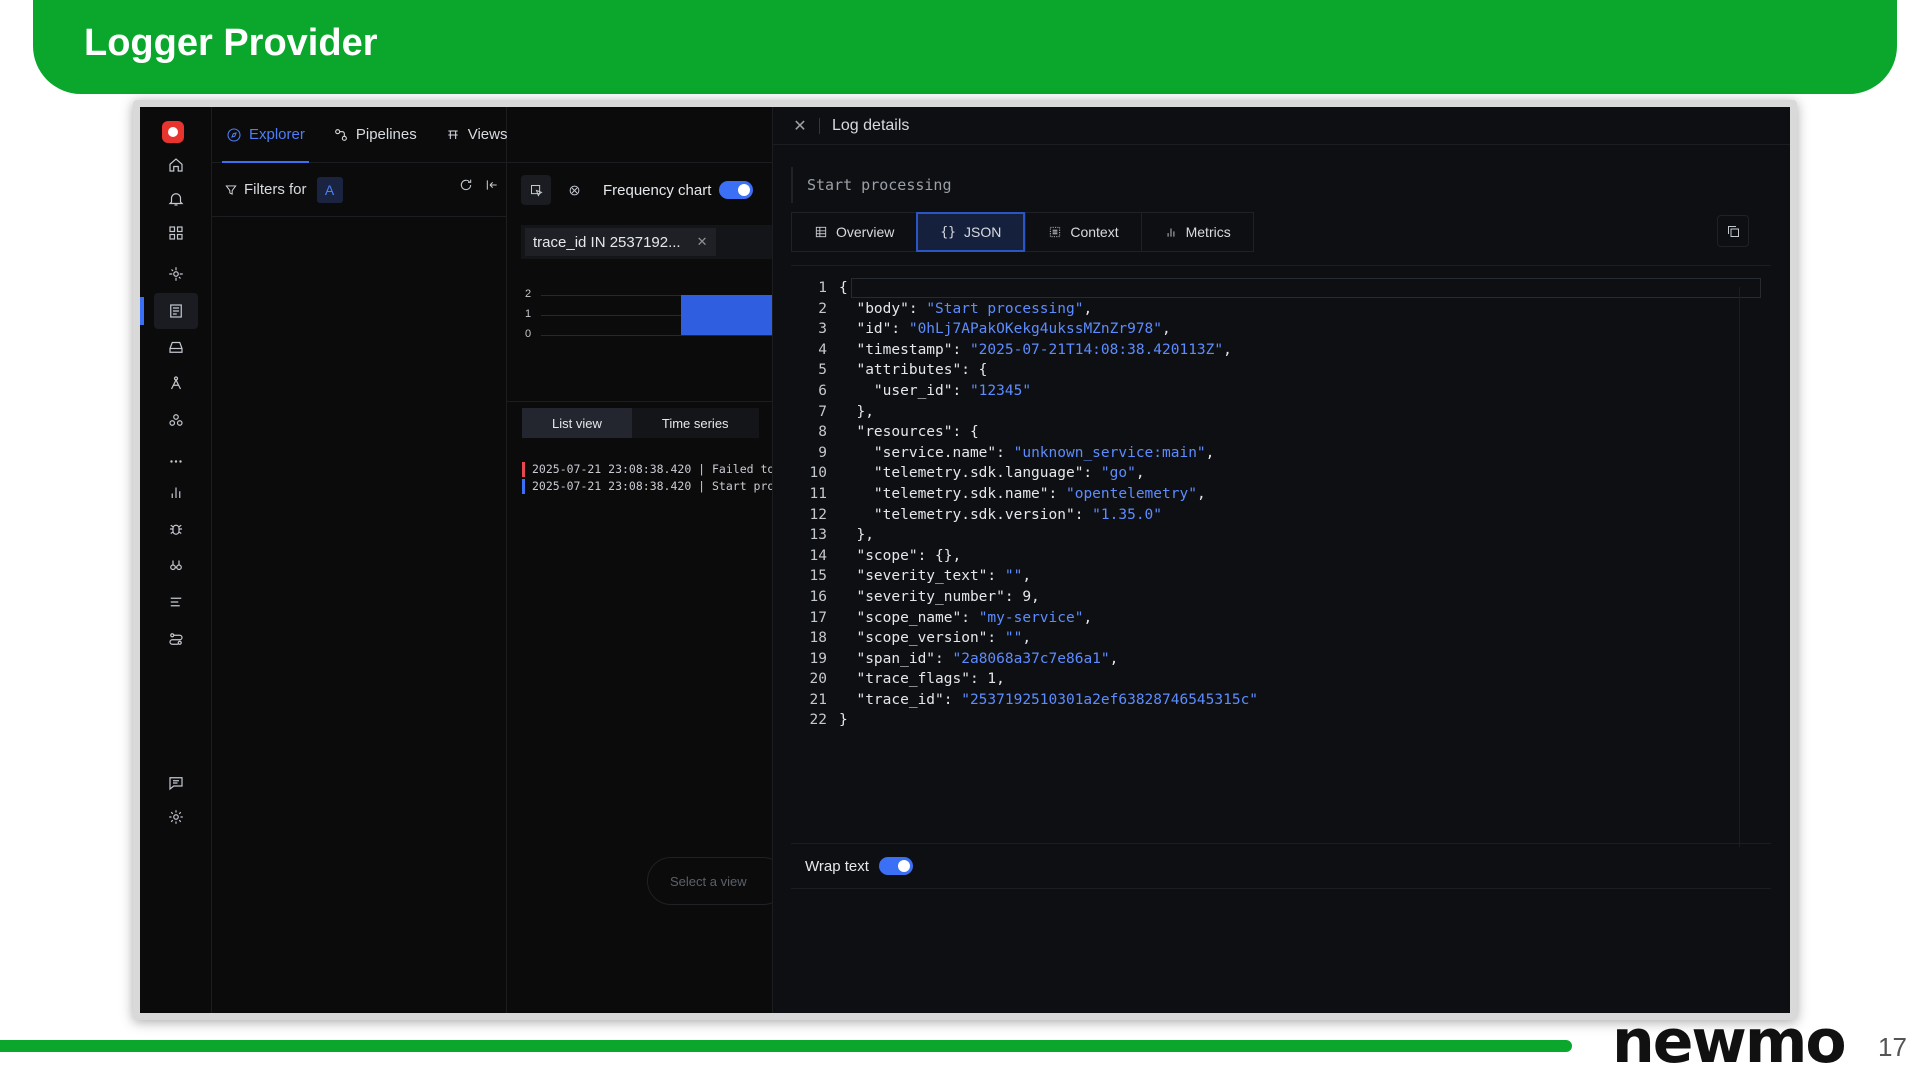 The width and height of the screenshot is (1920, 1080). What do you see at coordinates (818, 555) in the screenshot?
I see `line-number: 14` at bounding box center [818, 555].